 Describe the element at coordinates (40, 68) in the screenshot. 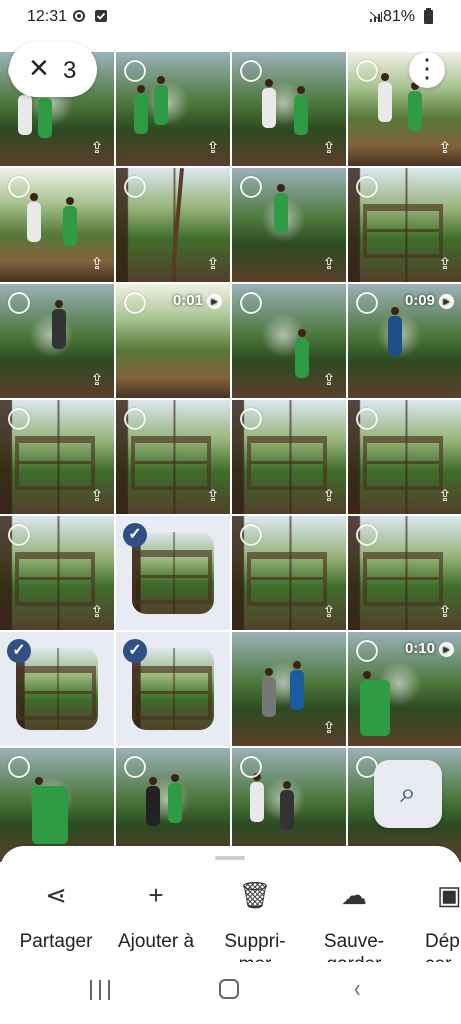

I see `close-selection-icon: ×` at that location.